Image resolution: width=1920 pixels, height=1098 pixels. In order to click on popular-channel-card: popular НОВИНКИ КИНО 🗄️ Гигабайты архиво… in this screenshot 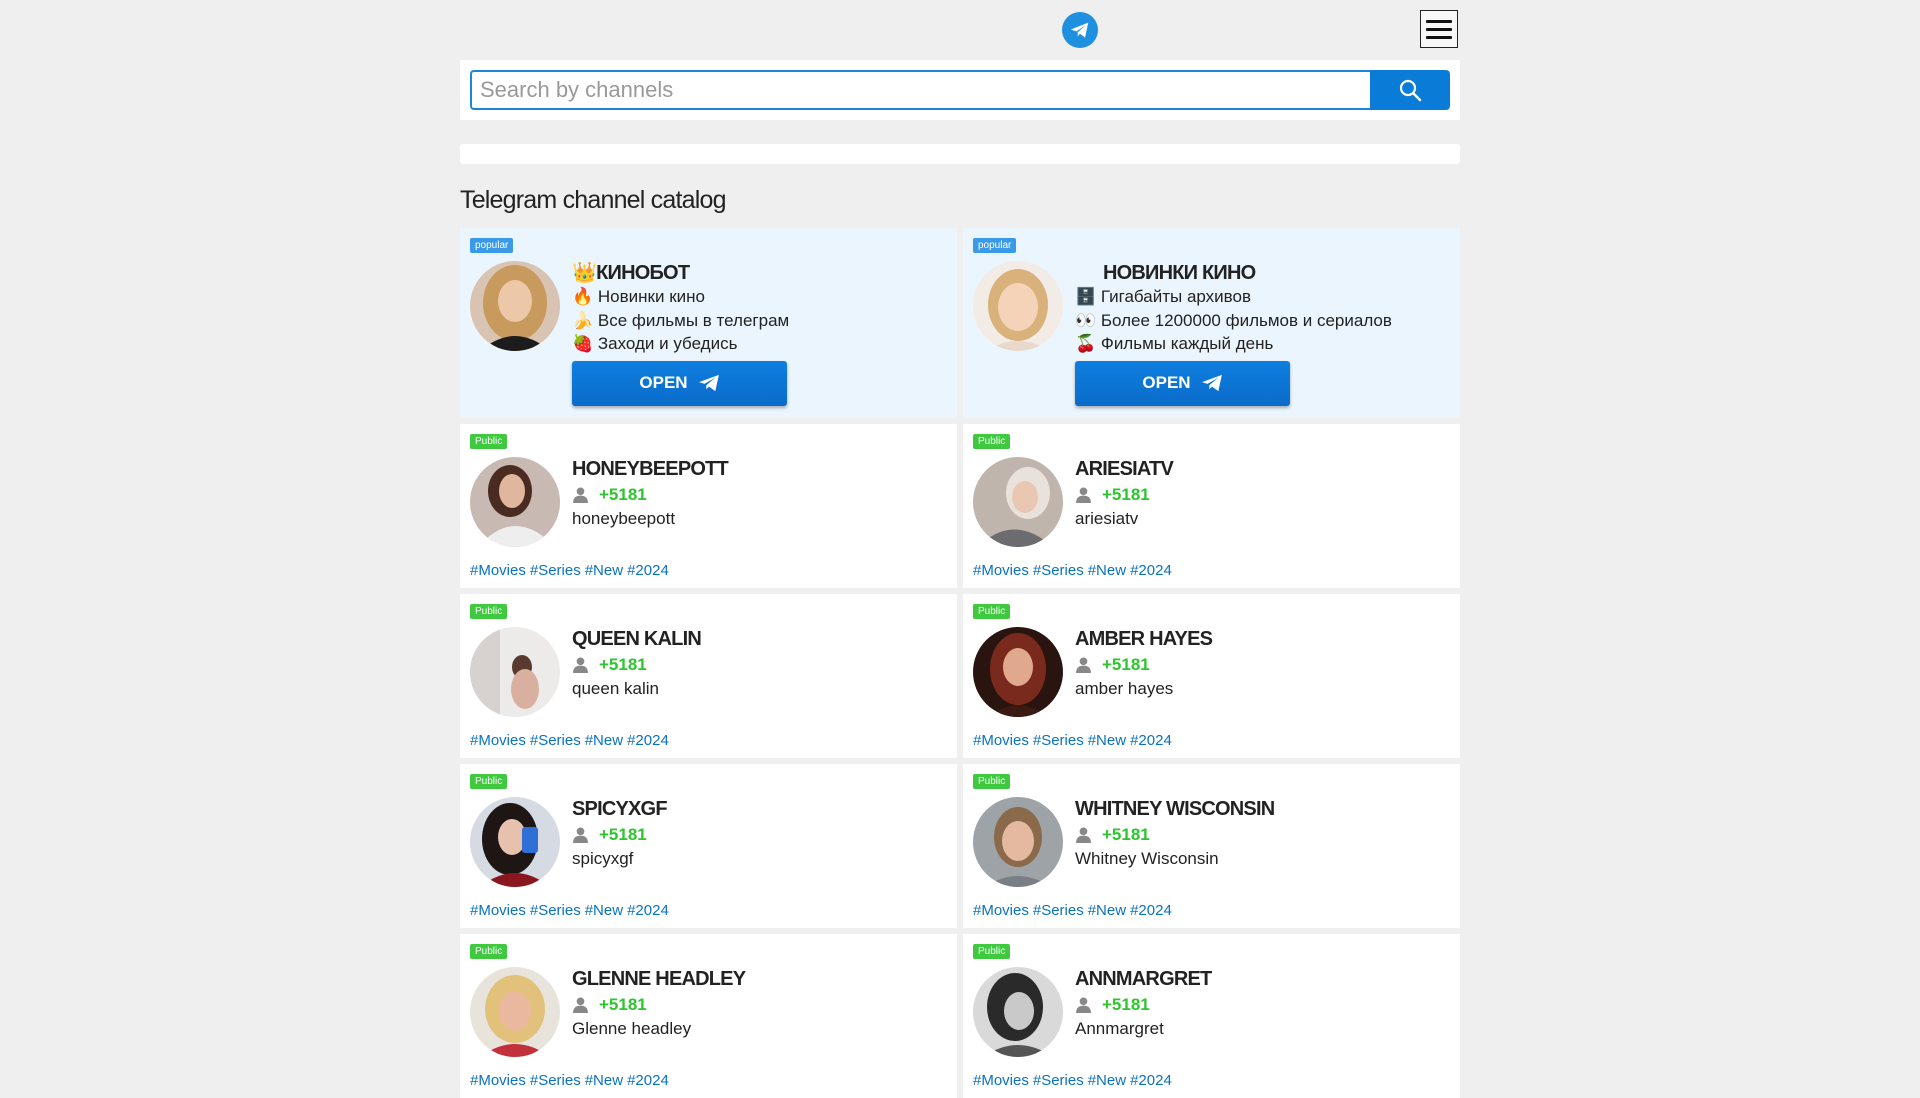, I will do `click(1211, 323)`.